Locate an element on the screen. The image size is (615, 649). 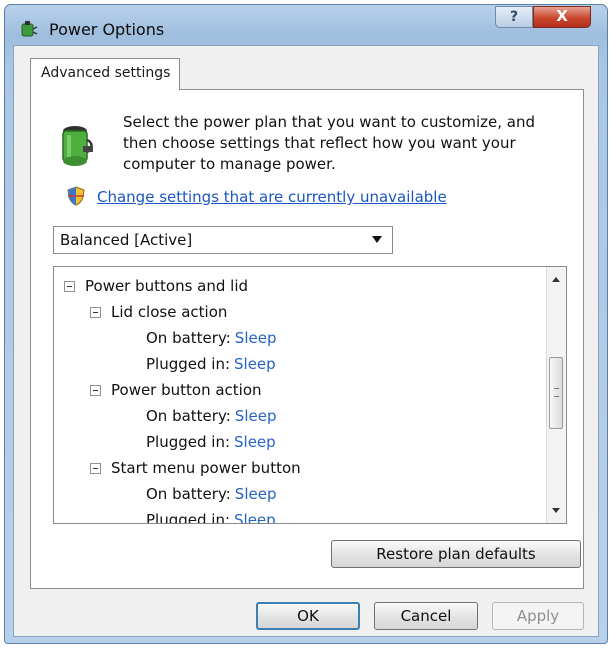
tree-node-label: Power button action is located at coordinates (186, 390).